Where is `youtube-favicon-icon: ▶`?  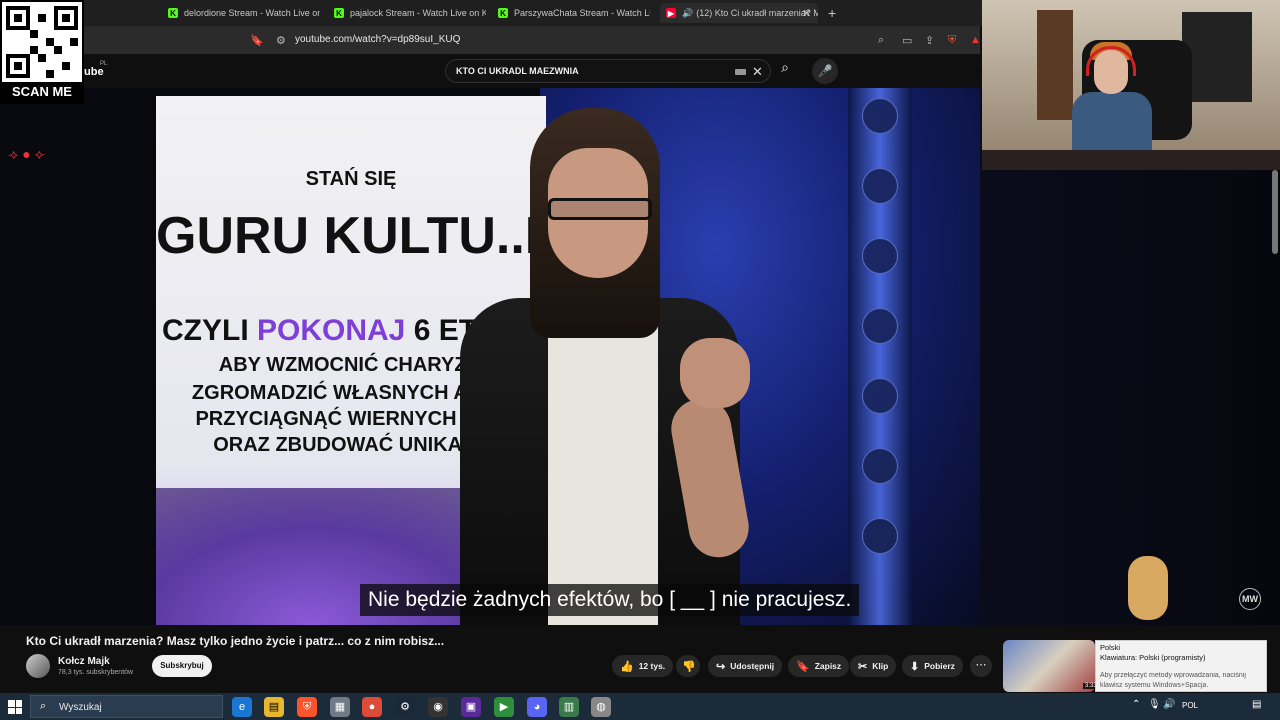 youtube-favicon-icon: ▶ is located at coordinates (671, 13).